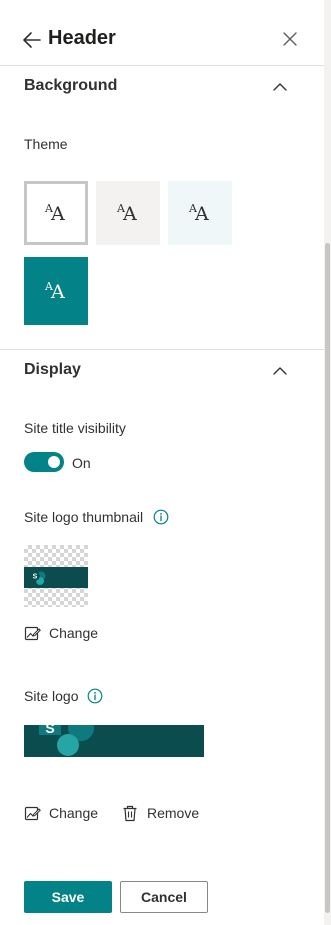 Image resolution: width=331 pixels, height=925 pixels. What do you see at coordinates (162, 65) in the screenshot?
I see `header-divider` at bounding box center [162, 65].